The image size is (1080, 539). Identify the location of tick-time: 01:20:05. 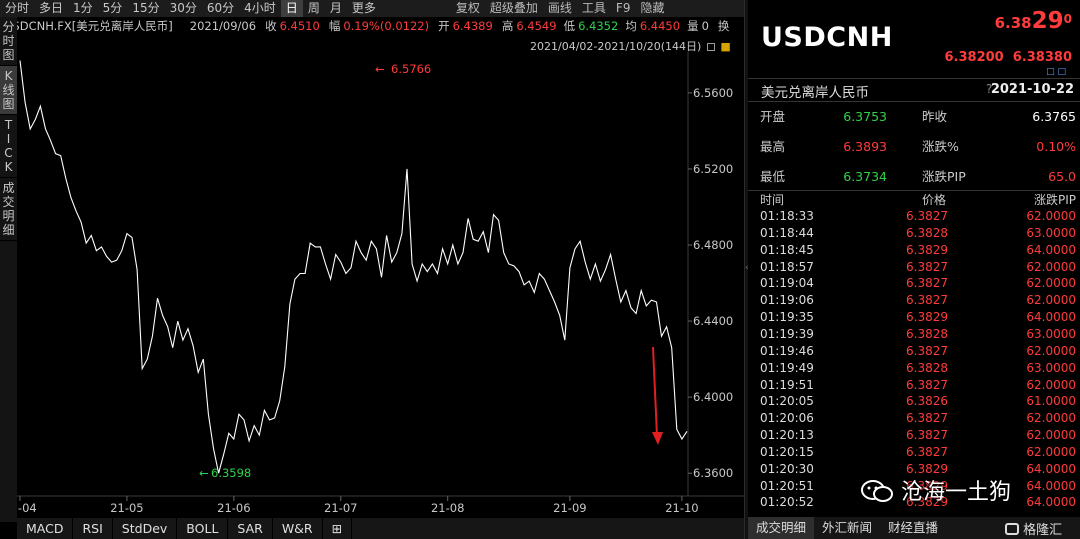
(787, 401).